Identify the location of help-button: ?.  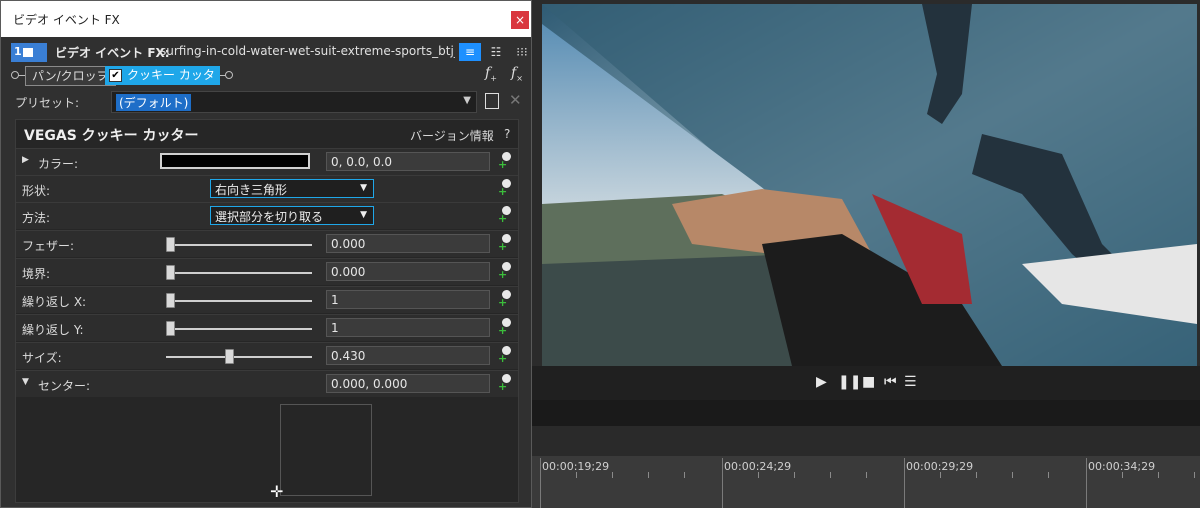
(507, 134).